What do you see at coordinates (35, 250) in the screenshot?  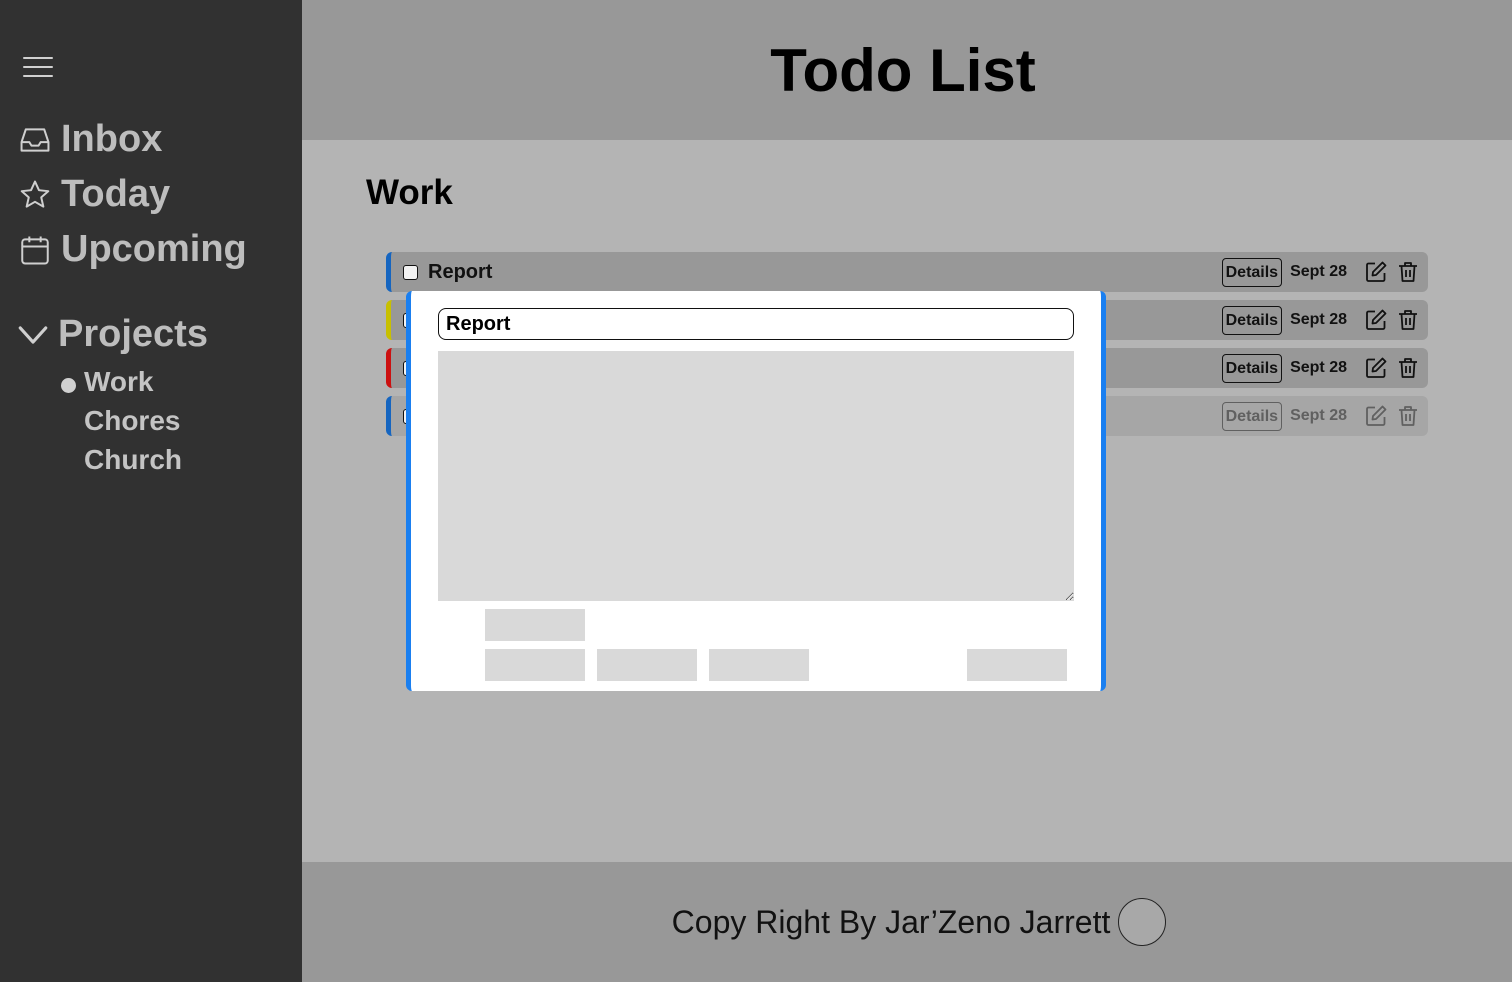 I see `calendar-icon` at bounding box center [35, 250].